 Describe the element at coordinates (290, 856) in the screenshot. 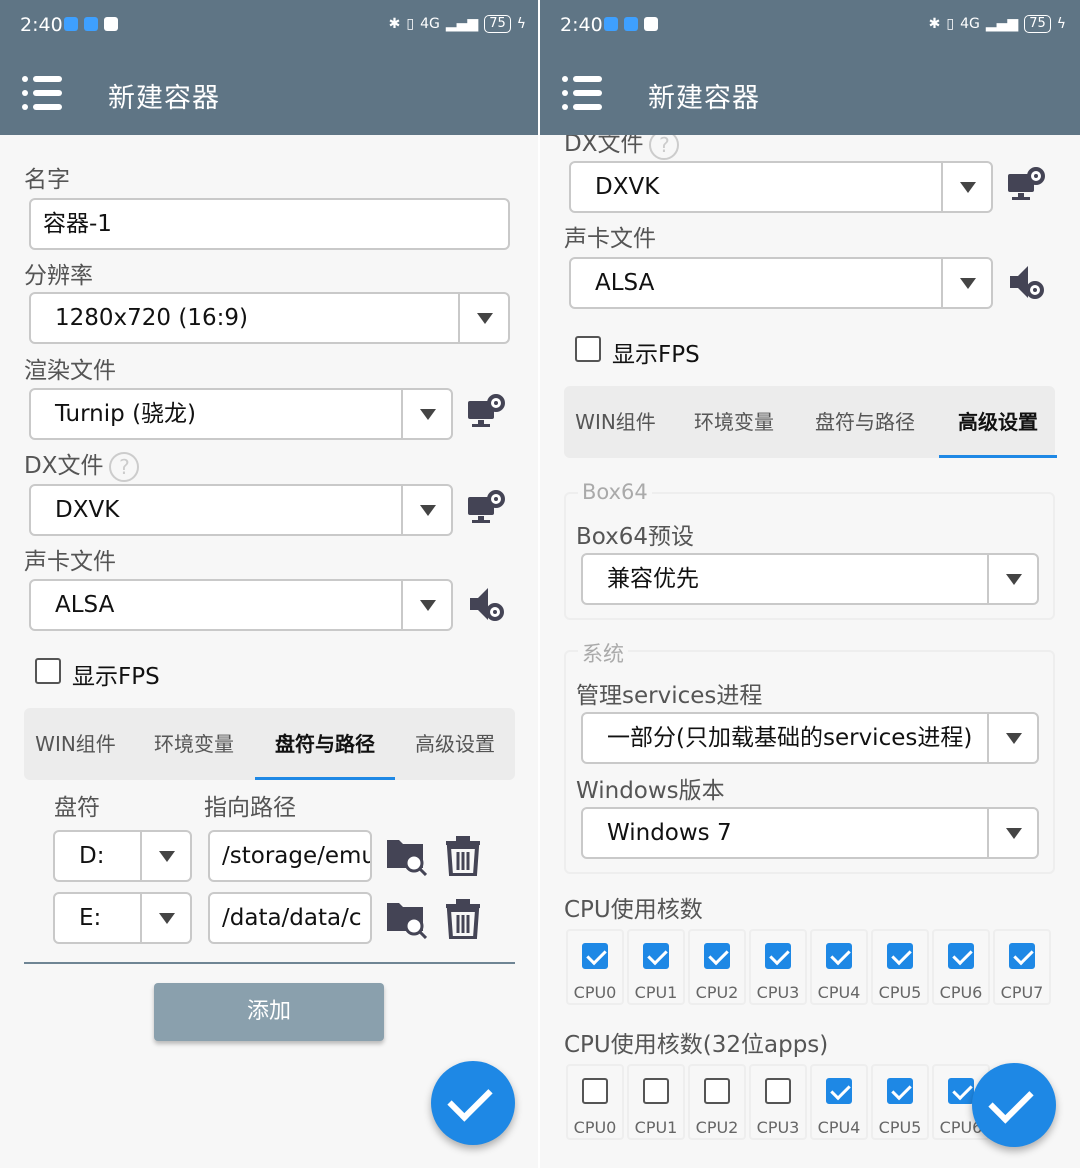

I see `drive-path-input: /storage/emu` at that location.